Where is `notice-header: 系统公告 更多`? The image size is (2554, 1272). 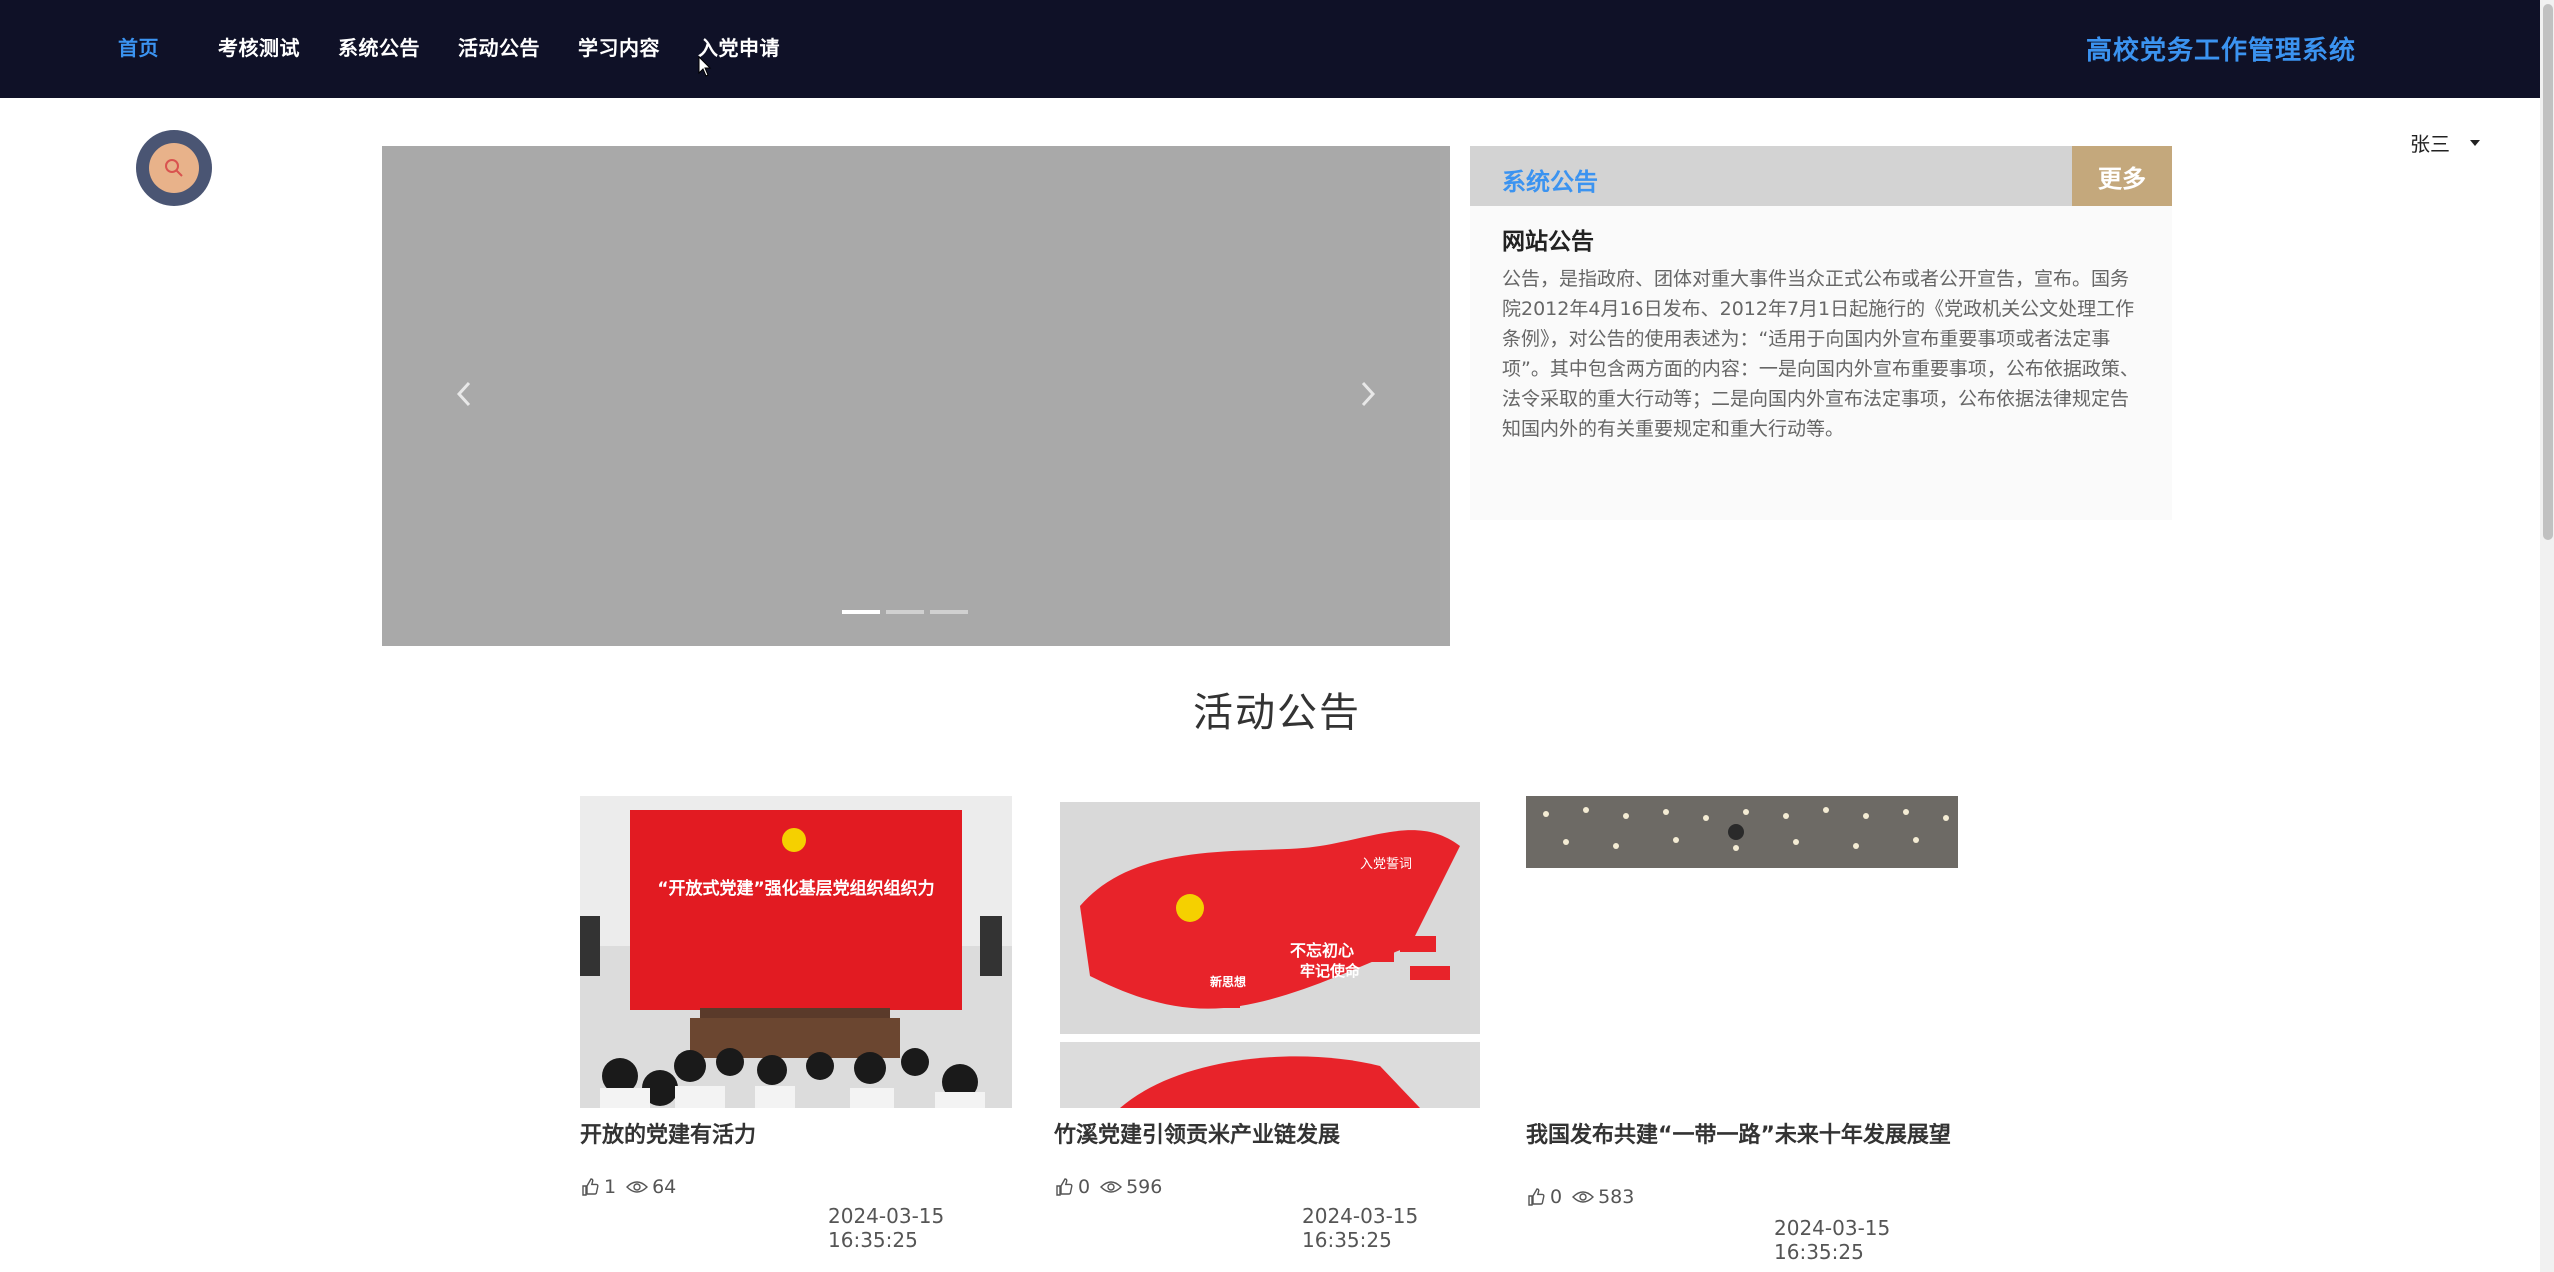
notice-header: 系统公告 更多 is located at coordinates (1821, 176).